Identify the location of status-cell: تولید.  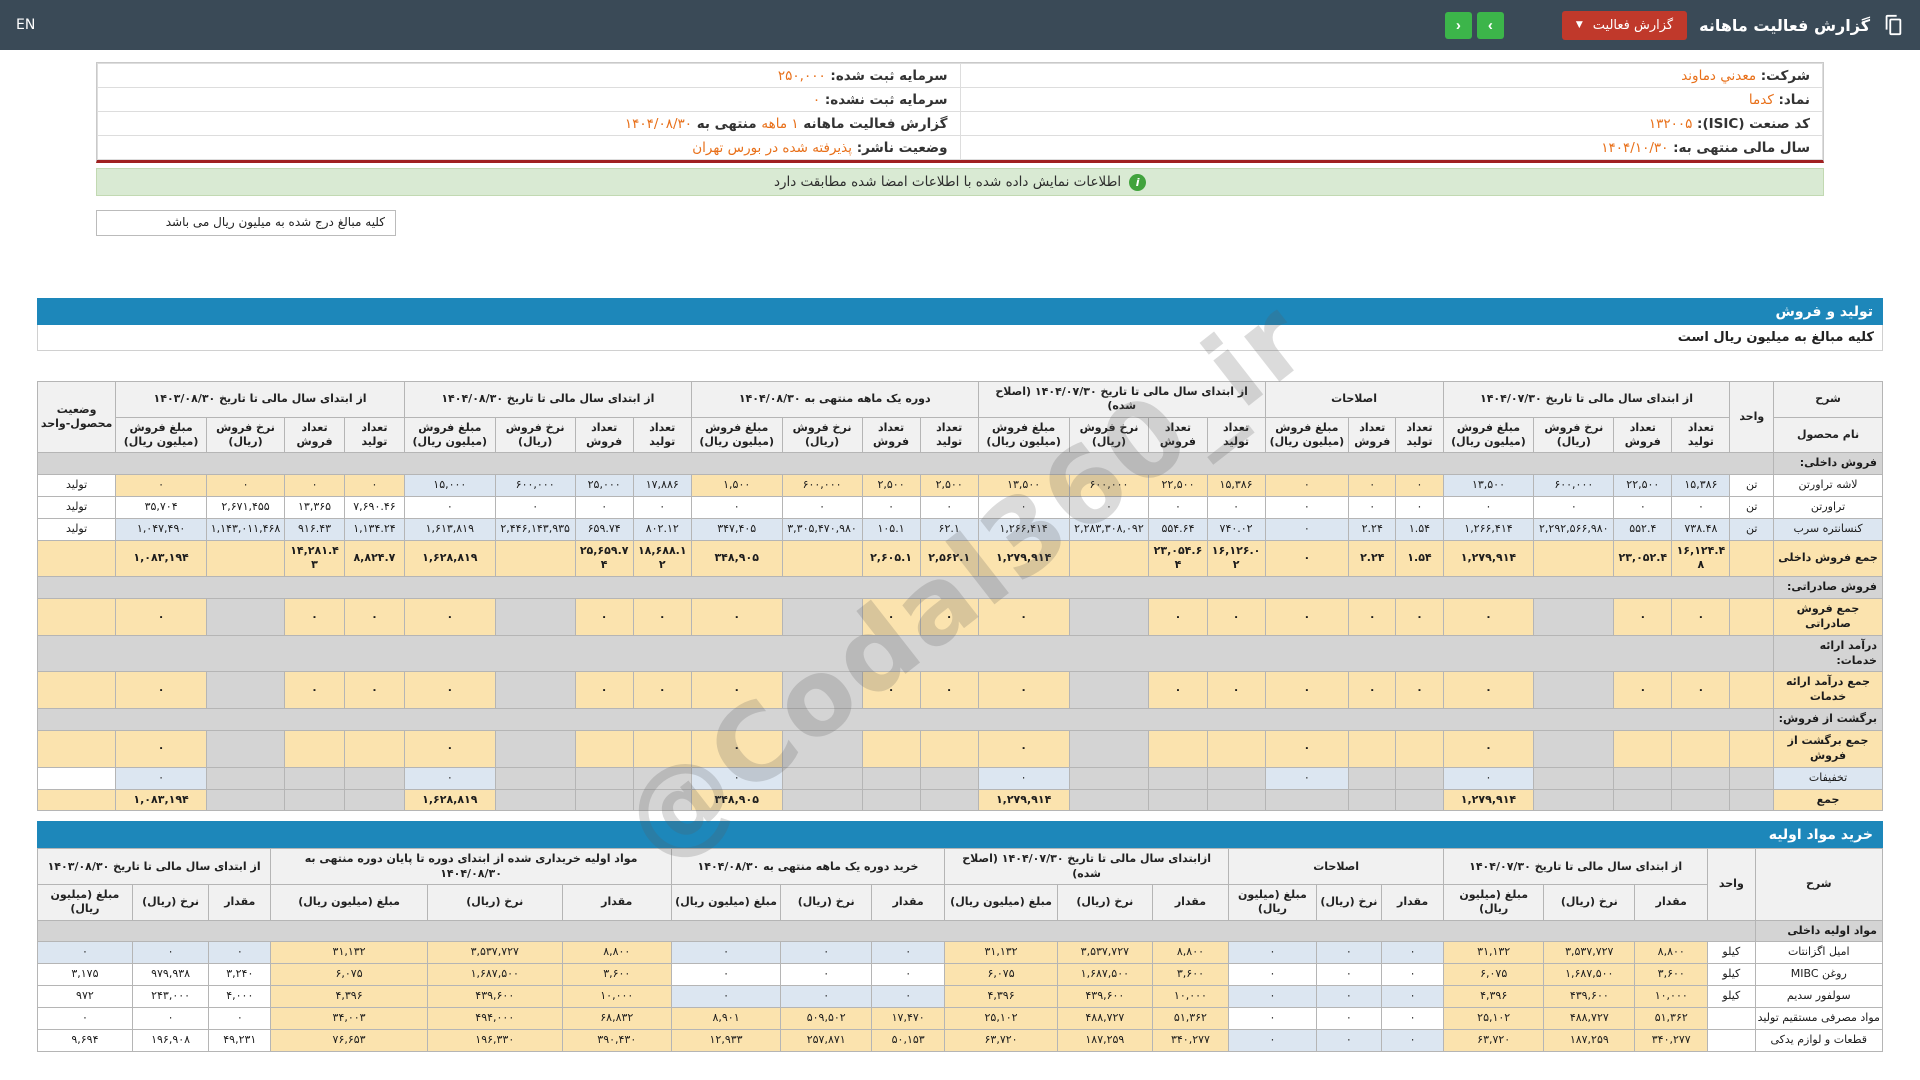
(76, 529).